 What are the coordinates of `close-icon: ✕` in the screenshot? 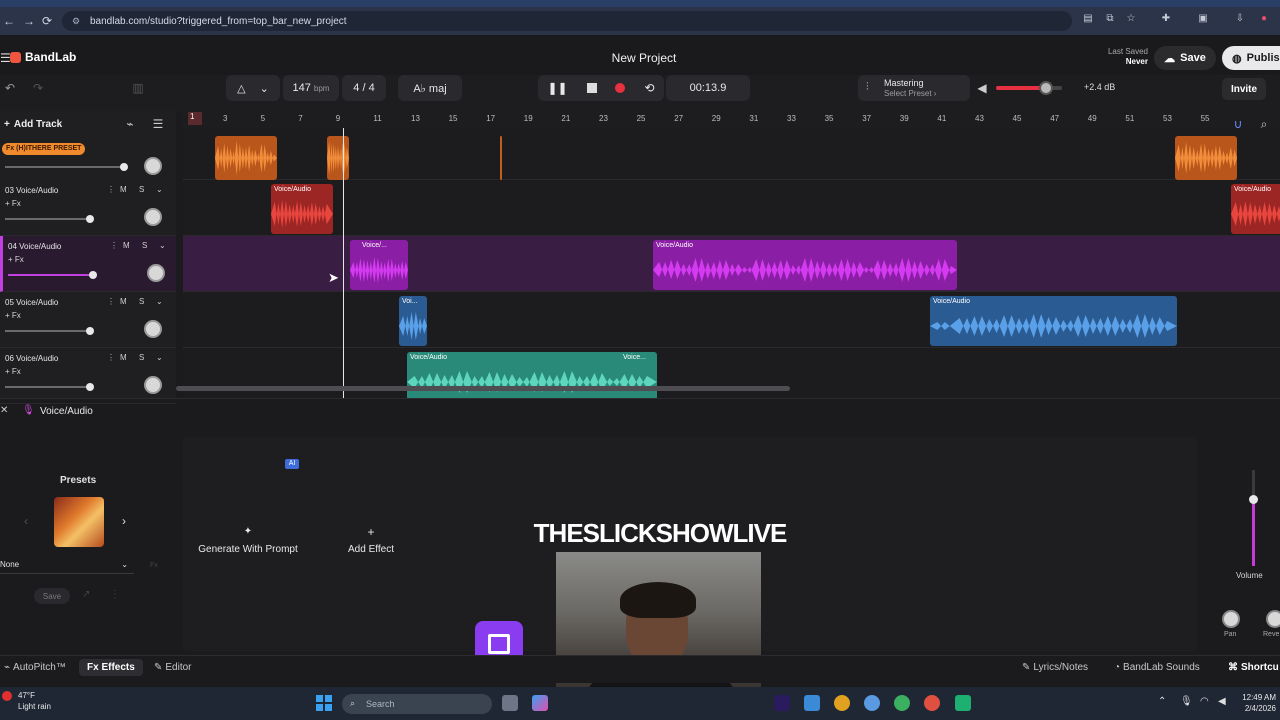 It's located at (4, 410).